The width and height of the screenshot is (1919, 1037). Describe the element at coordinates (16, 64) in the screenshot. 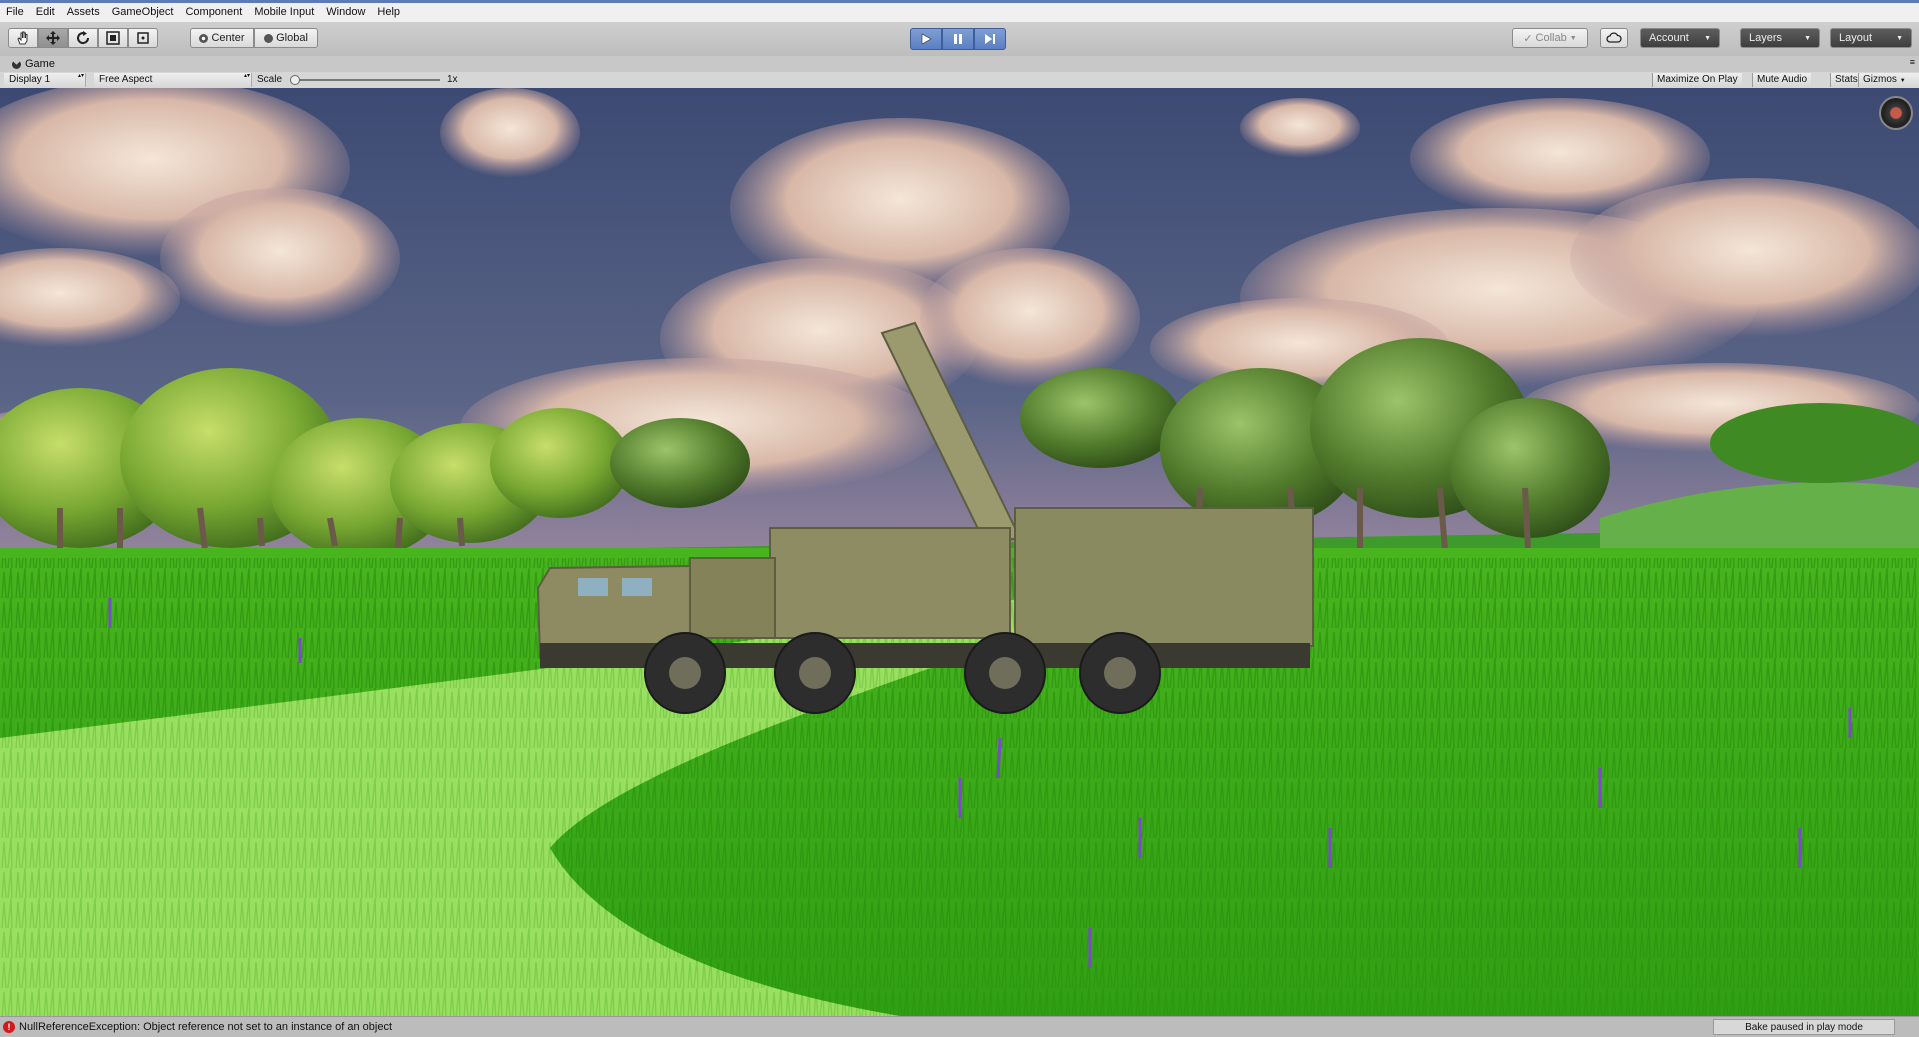

I see `pacman-icon` at that location.